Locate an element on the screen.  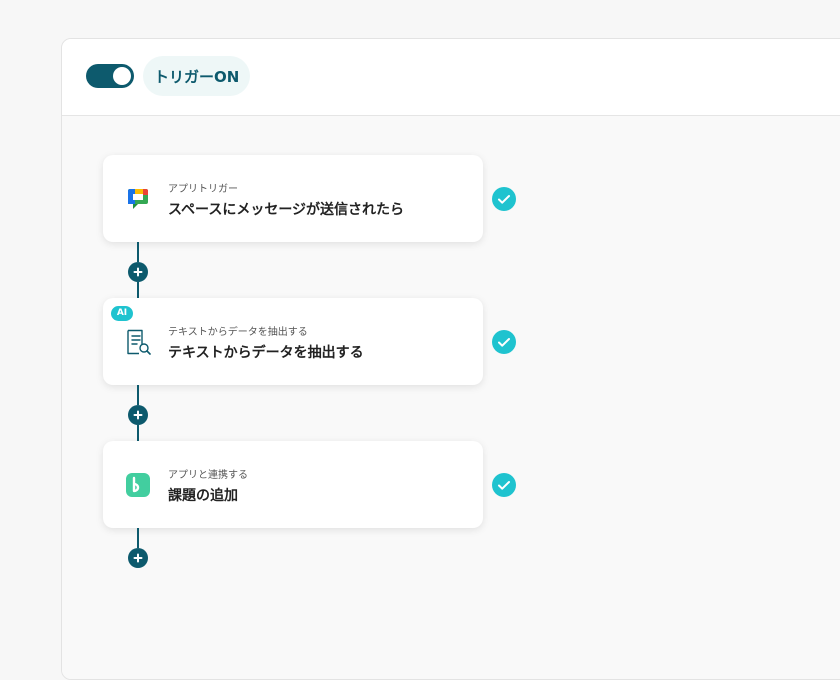
trigger-status-label: トリガーON is located at coordinates (197, 76).